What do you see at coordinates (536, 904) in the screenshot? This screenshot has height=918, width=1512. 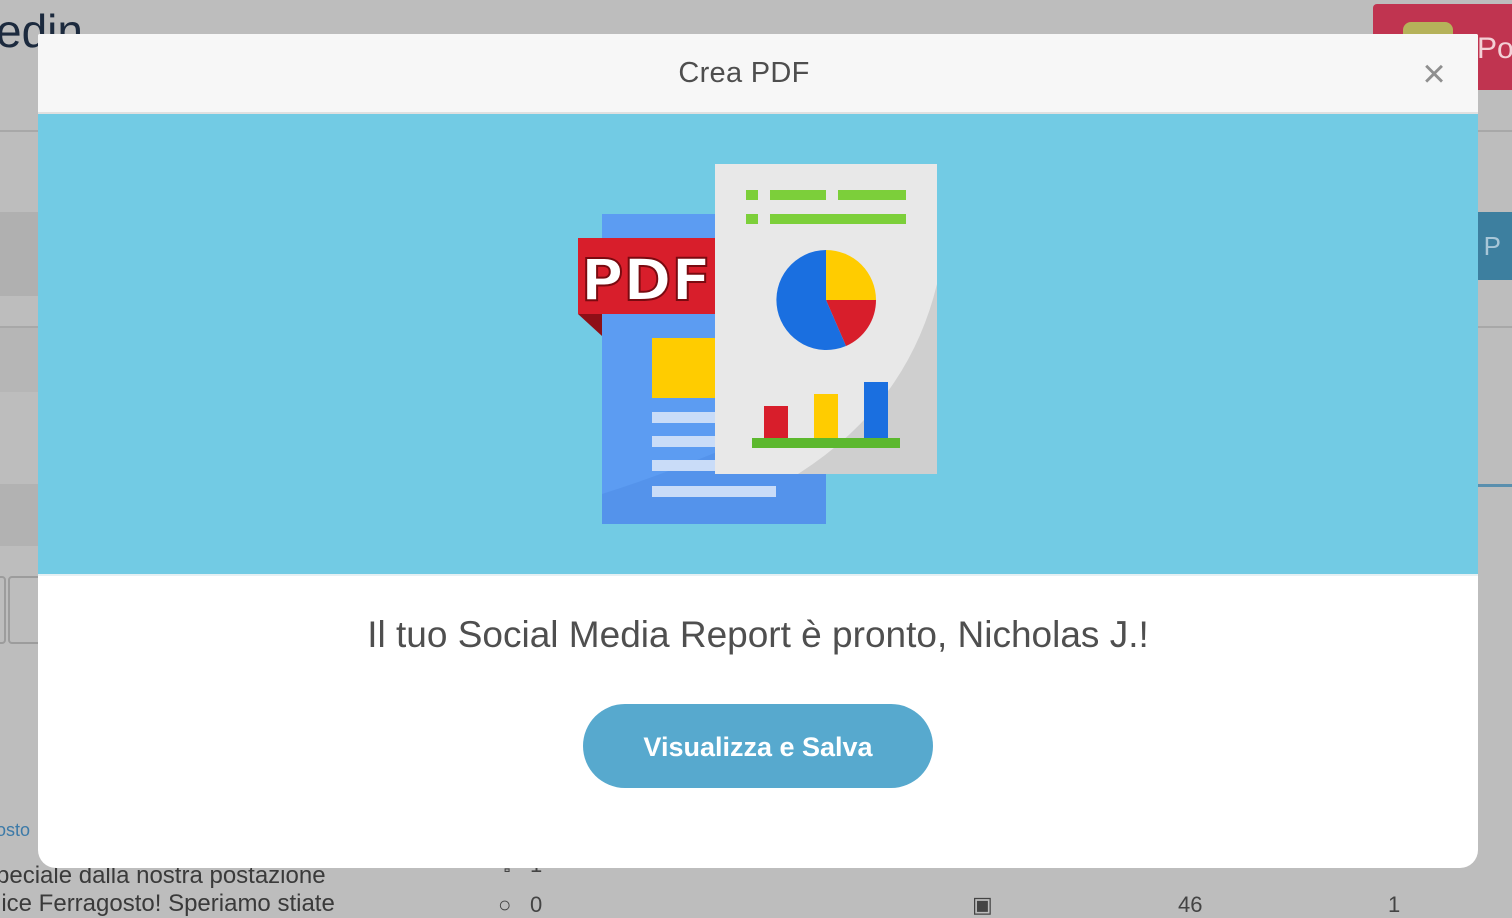 I see `comment-count: 0` at bounding box center [536, 904].